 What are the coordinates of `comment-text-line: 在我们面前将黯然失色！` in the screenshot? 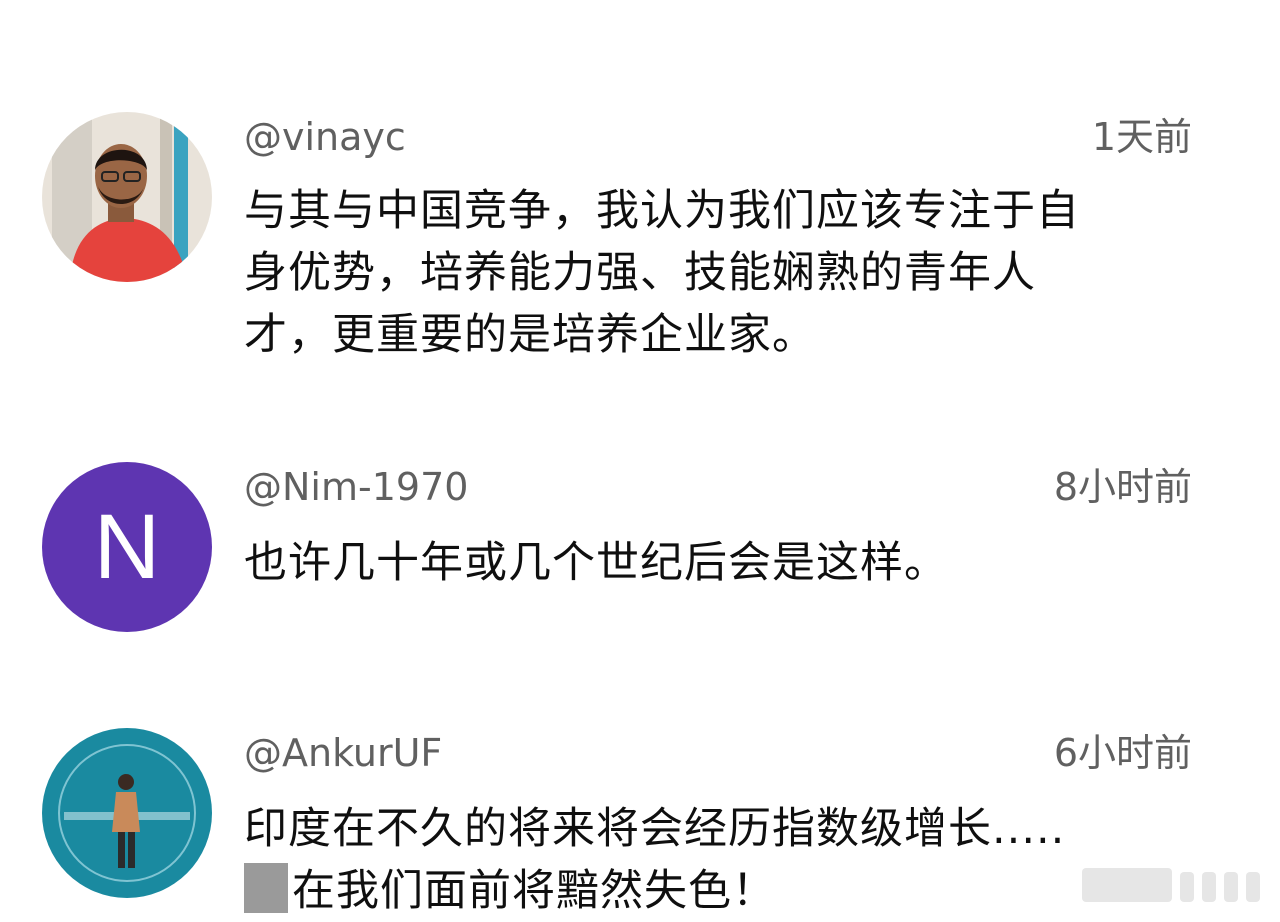 It's located at (534, 891).